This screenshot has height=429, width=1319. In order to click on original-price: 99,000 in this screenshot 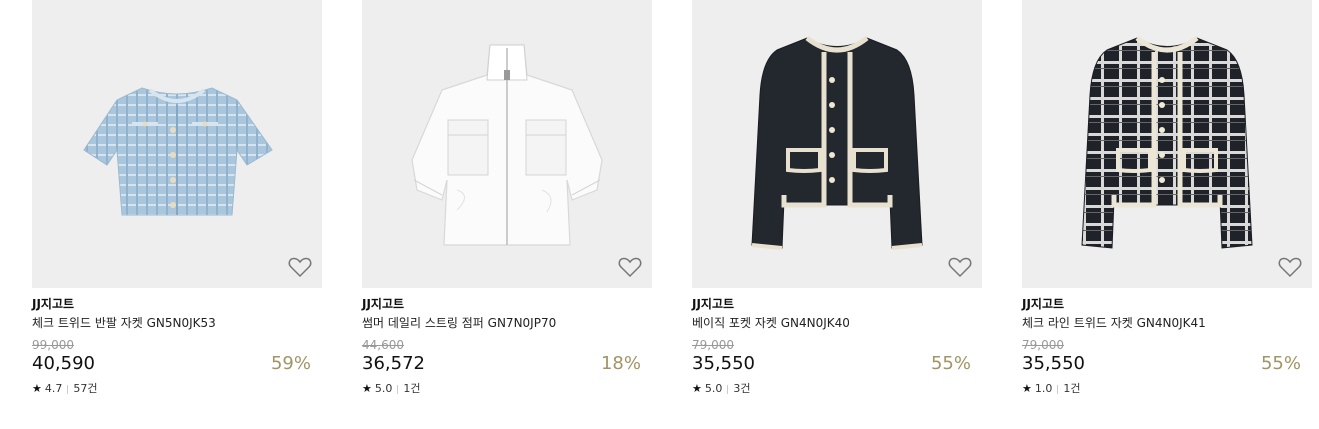, I will do `click(53, 345)`.